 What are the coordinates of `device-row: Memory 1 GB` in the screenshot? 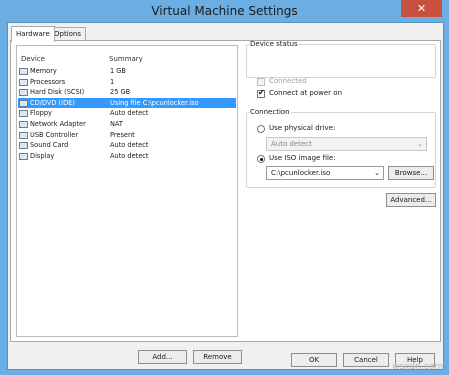 It's located at (127, 71).